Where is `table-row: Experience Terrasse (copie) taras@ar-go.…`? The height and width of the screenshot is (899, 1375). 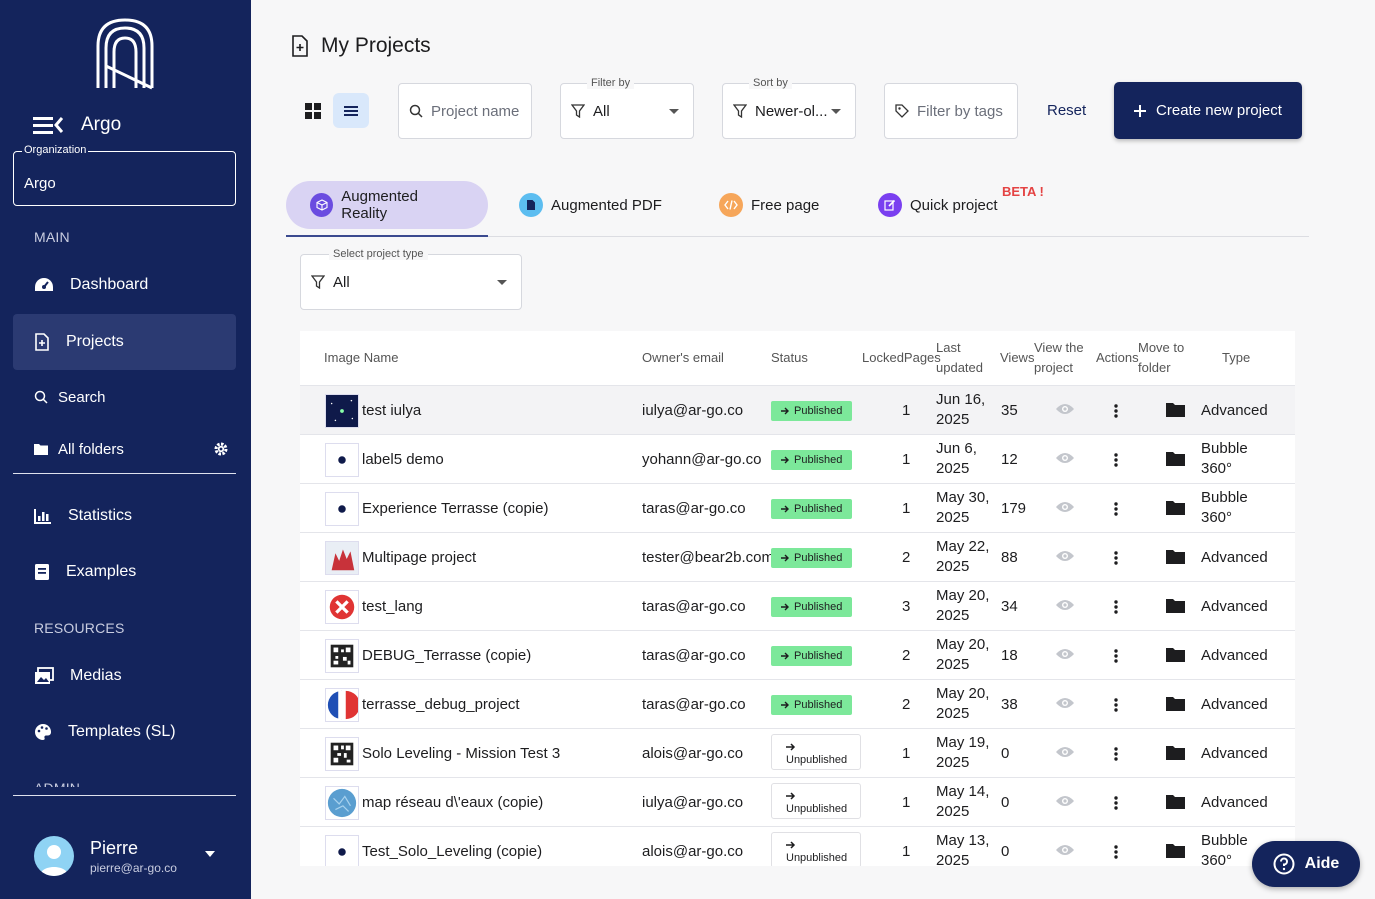
table-row: Experience Terrasse (copie) taras@ar-go.… is located at coordinates (797, 508).